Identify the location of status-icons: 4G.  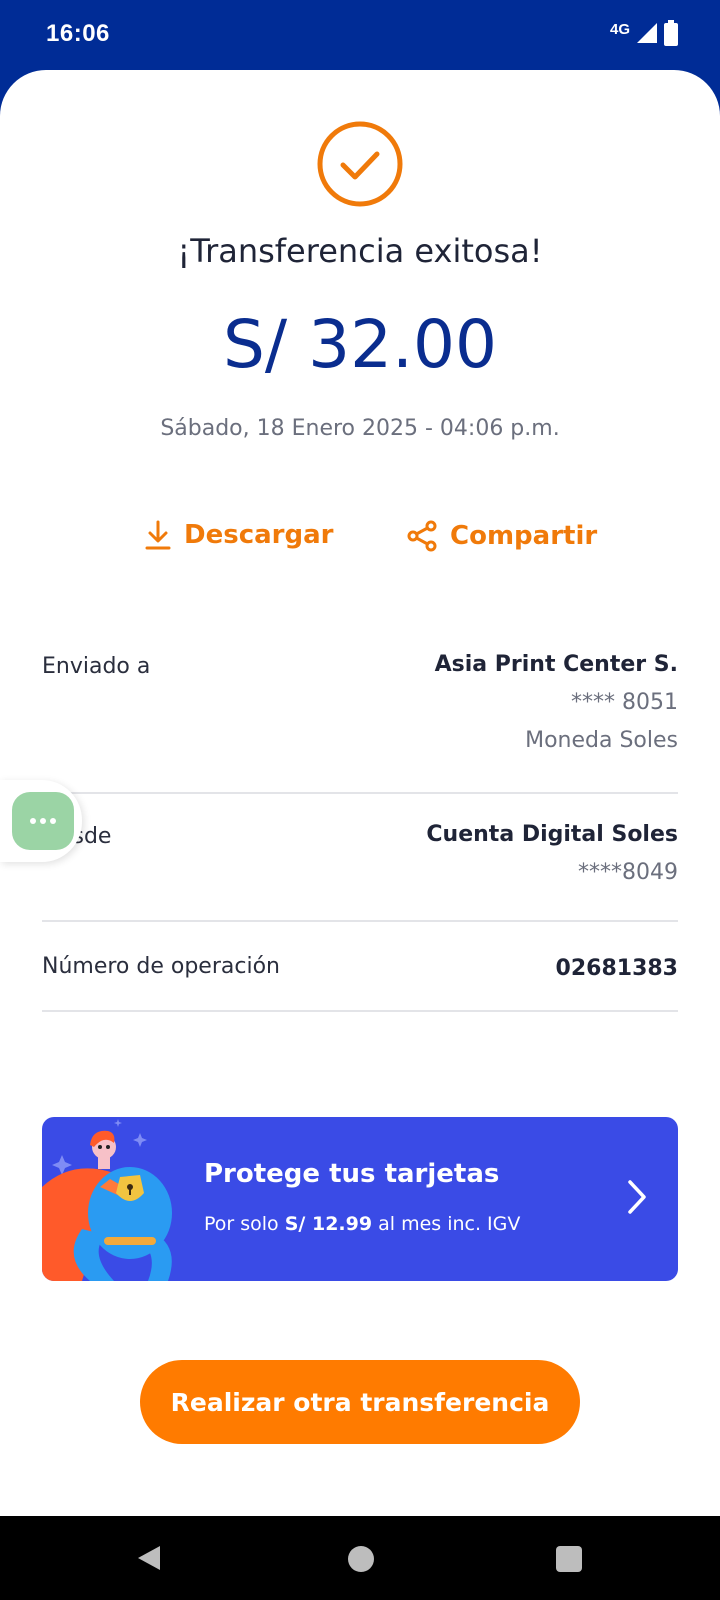
(644, 33).